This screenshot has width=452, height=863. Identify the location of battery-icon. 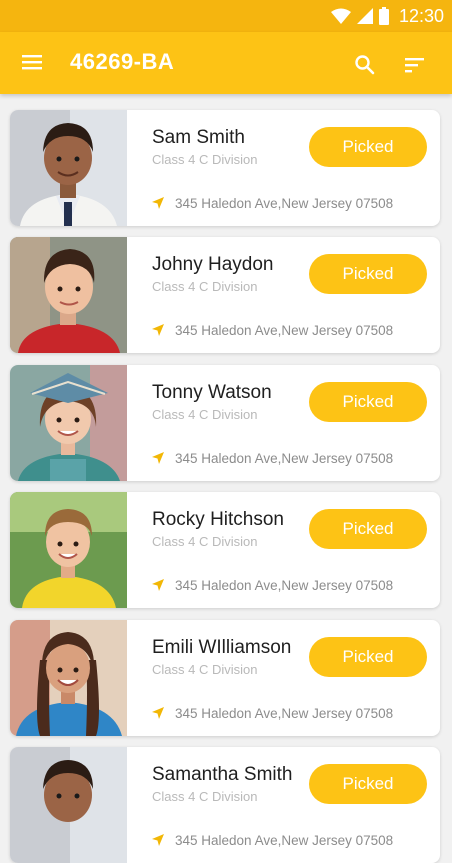
(383, 16).